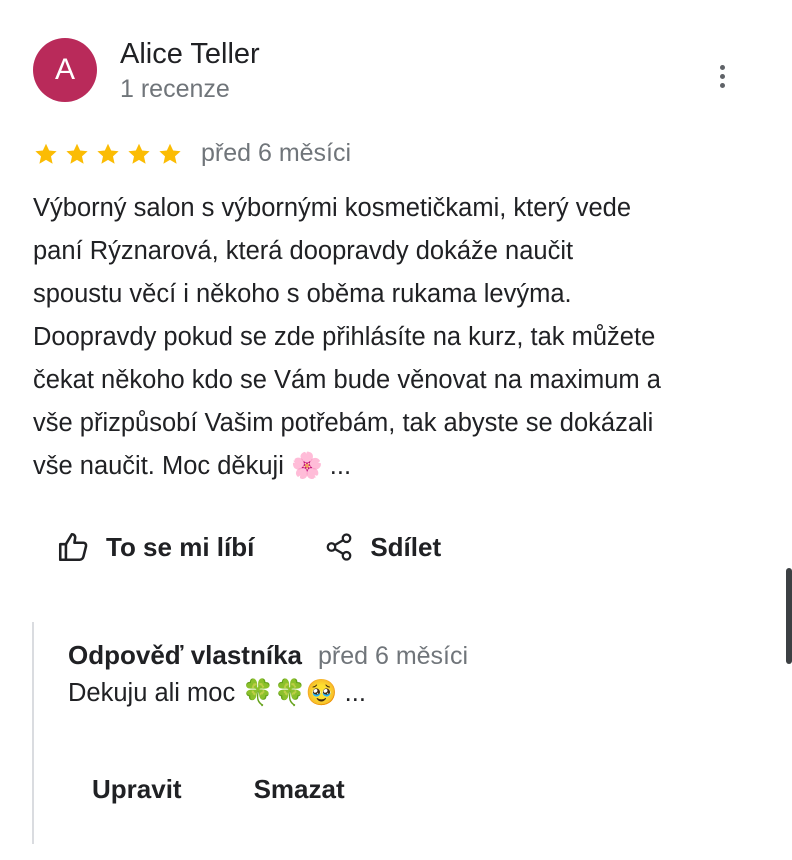 This screenshot has height=860, width=792. I want to click on review-count: 1 recenze, so click(175, 89).